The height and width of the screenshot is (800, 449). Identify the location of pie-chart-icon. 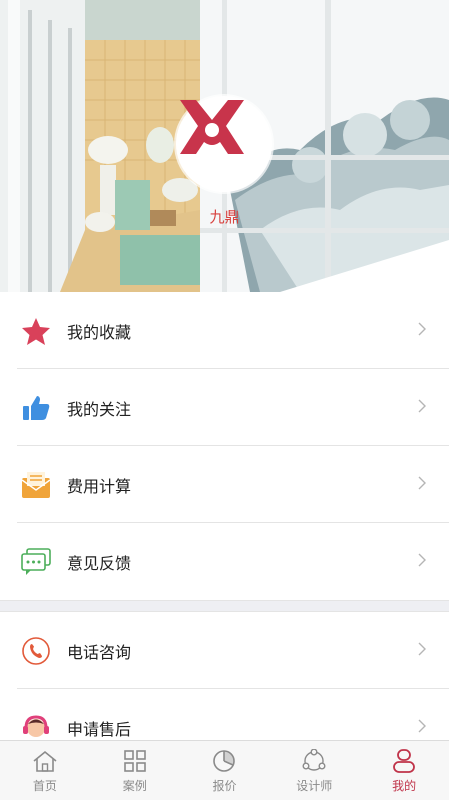
(224, 761).